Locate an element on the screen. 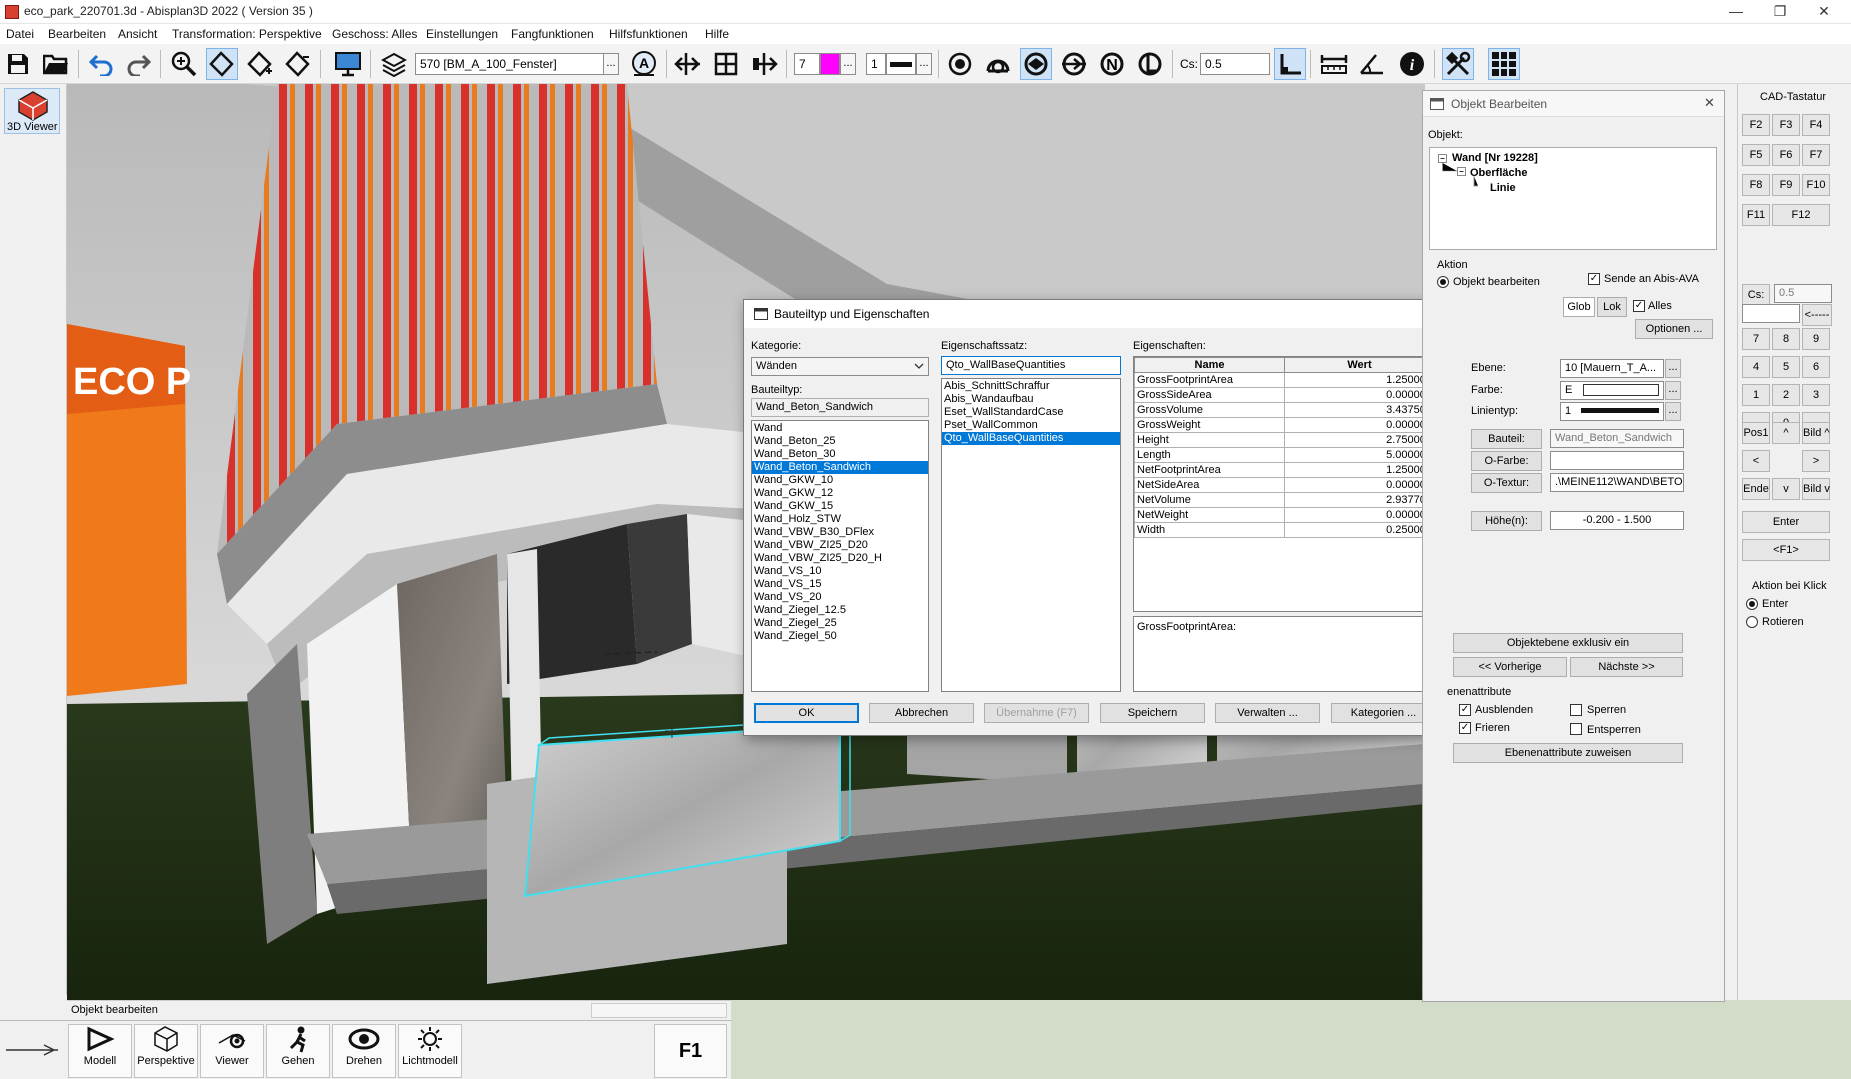 Image resolution: width=1851 pixels, height=1079 pixels. eigenschaftssatz-list-item: Qto_WallBaseQuantities is located at coordinates (1031, 438).